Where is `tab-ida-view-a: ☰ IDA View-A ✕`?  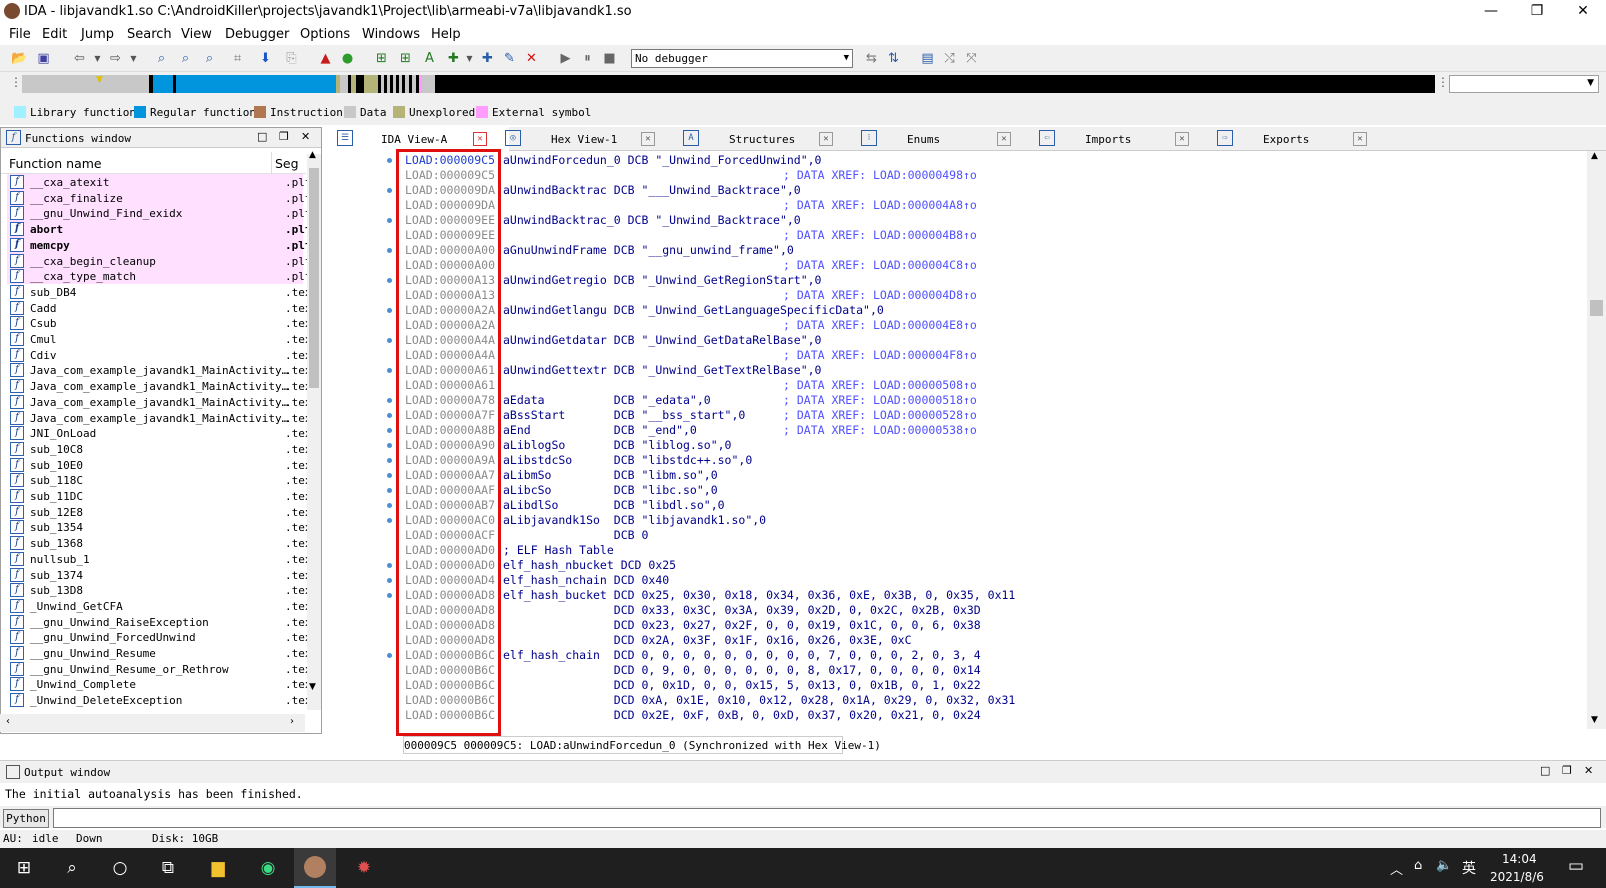
tab-ida-view-a: ☰ IDA View-A ✕ is located at coordinates (421, 139).